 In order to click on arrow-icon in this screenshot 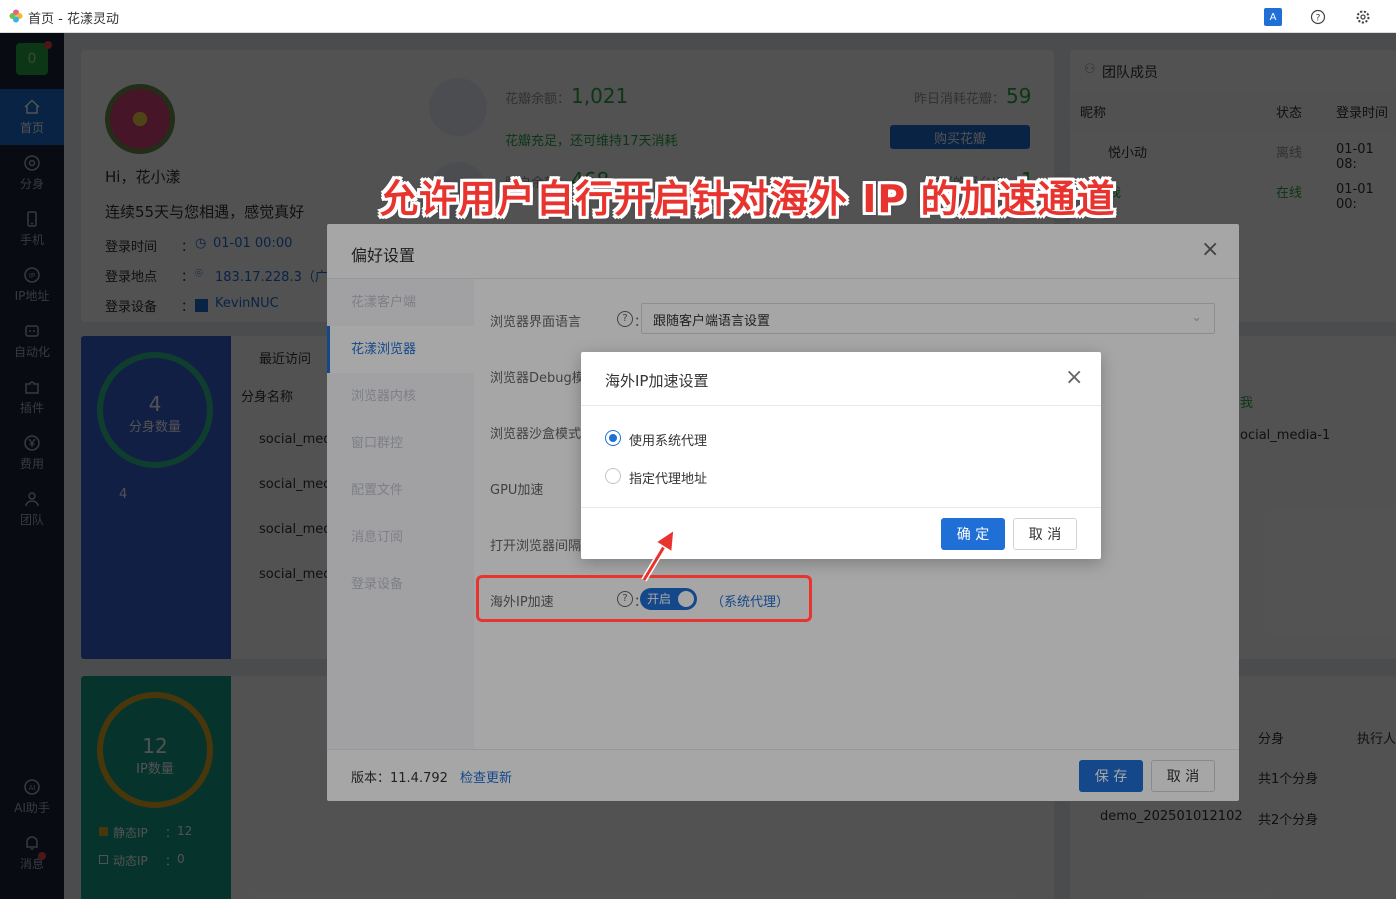, I will do `click(658, 555)`.